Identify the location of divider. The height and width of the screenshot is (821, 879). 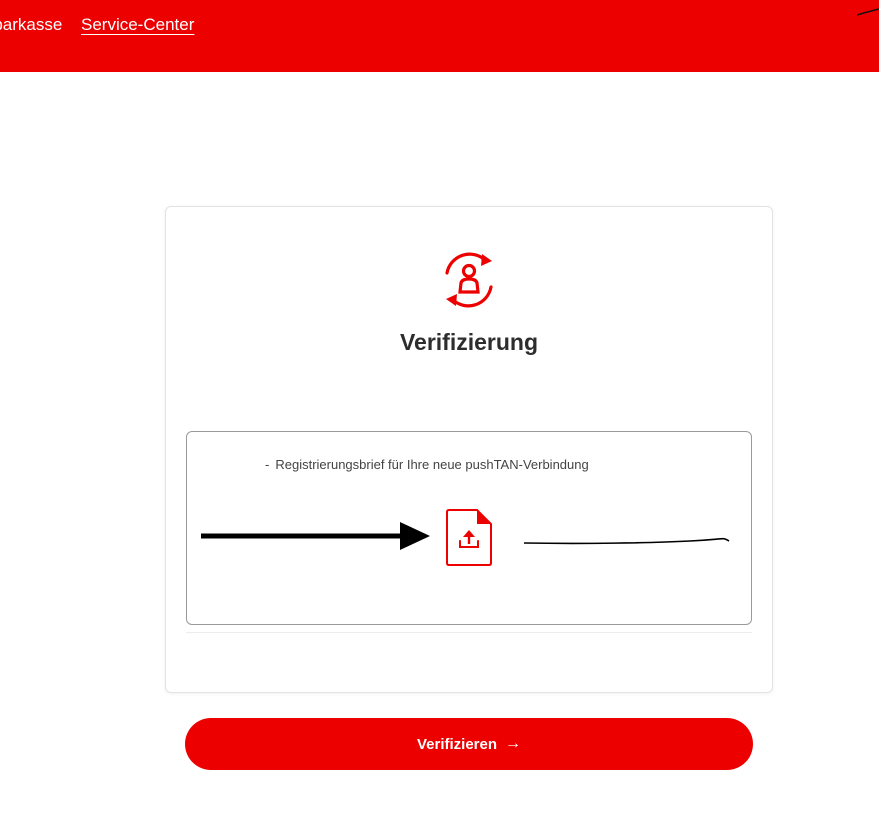
(469, 632).